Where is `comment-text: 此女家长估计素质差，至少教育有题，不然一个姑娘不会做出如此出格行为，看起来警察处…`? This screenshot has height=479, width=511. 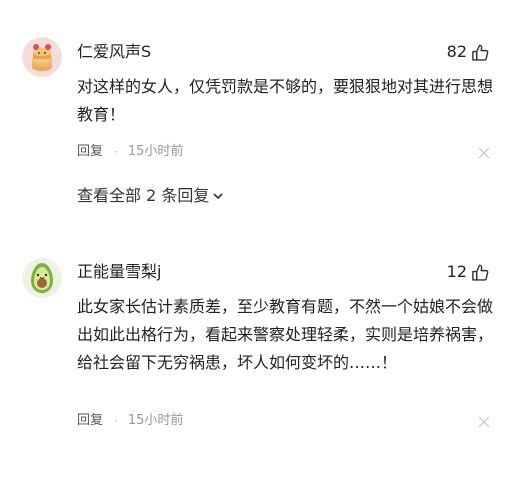
comment-text: 此女家长估计素质差，至少教育有题，不然一个姑娘不会做出如此出格行为，看起来警察处… is located at coordinates (285, 334).